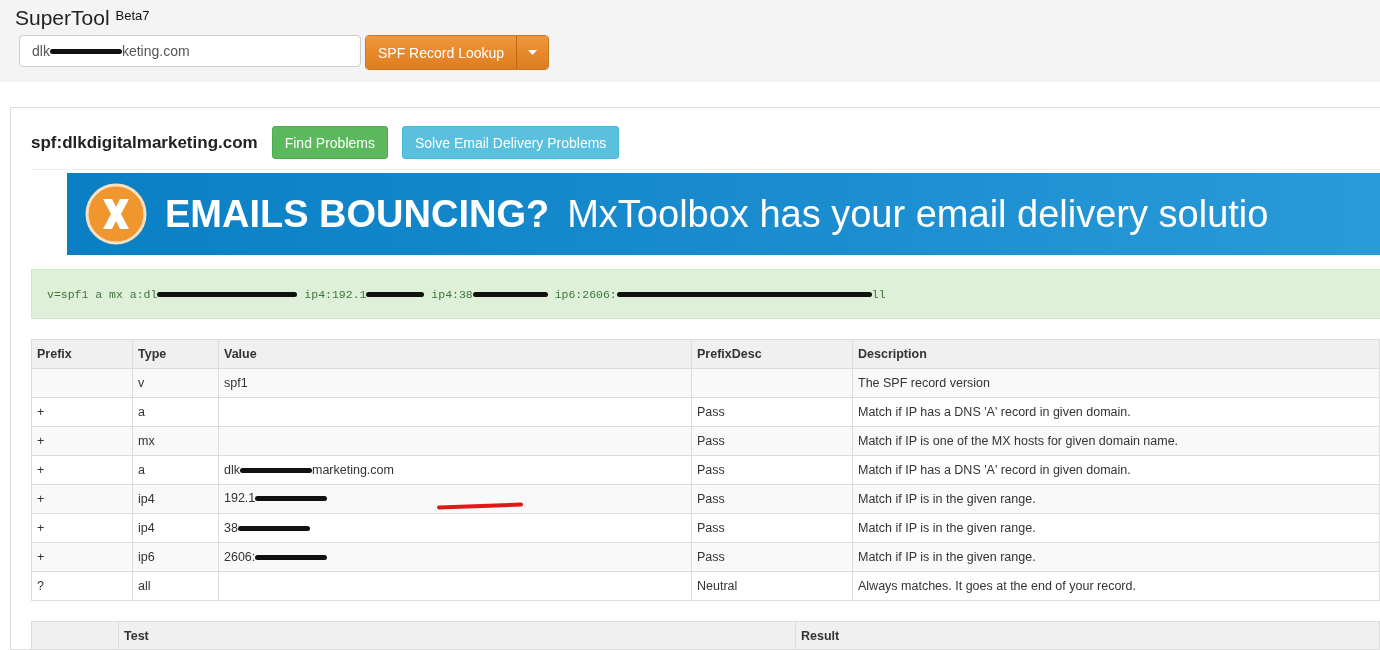 The image size is (1380, 650). What do you see at coordinates (1087, 635) in the screenshot?
I see `column-header: Result` at bounding box center [1087, 635].